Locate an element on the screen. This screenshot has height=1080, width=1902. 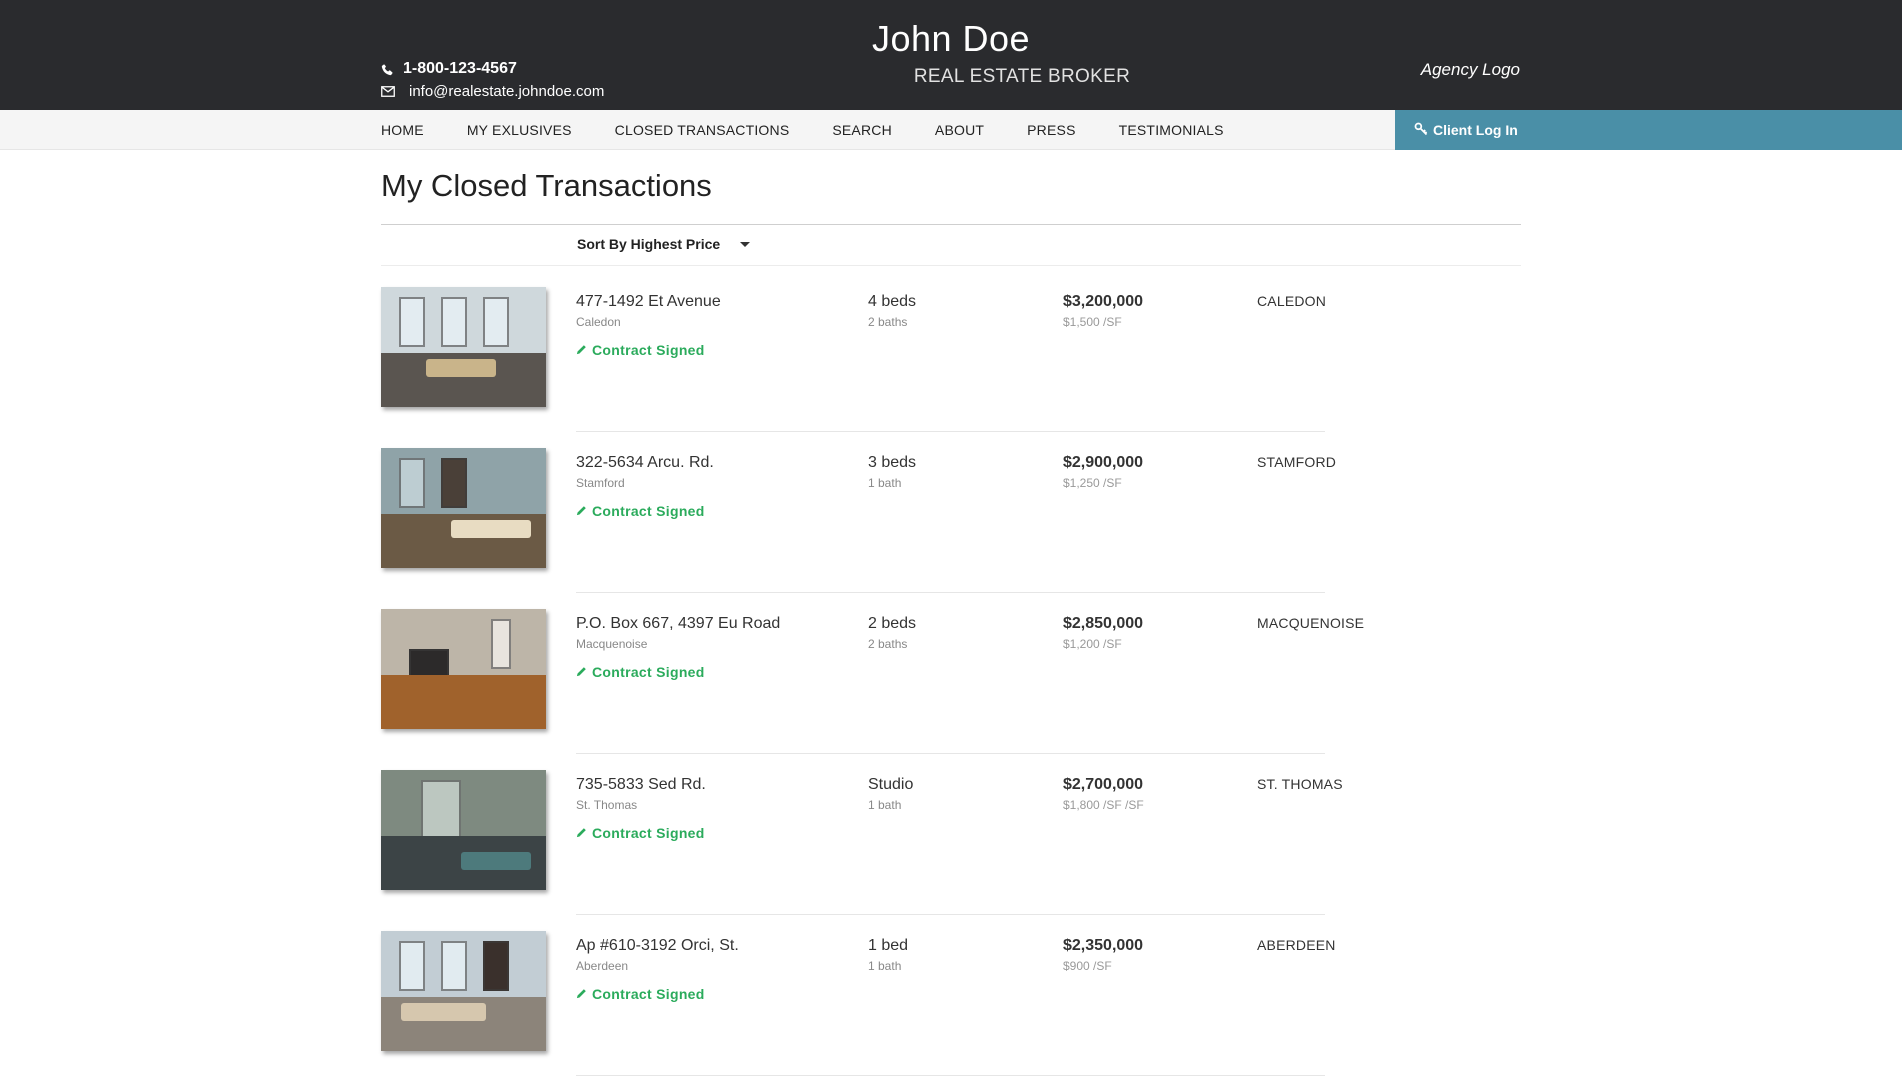
listing-city: Aberdeen is located at coordinates (602, 966).